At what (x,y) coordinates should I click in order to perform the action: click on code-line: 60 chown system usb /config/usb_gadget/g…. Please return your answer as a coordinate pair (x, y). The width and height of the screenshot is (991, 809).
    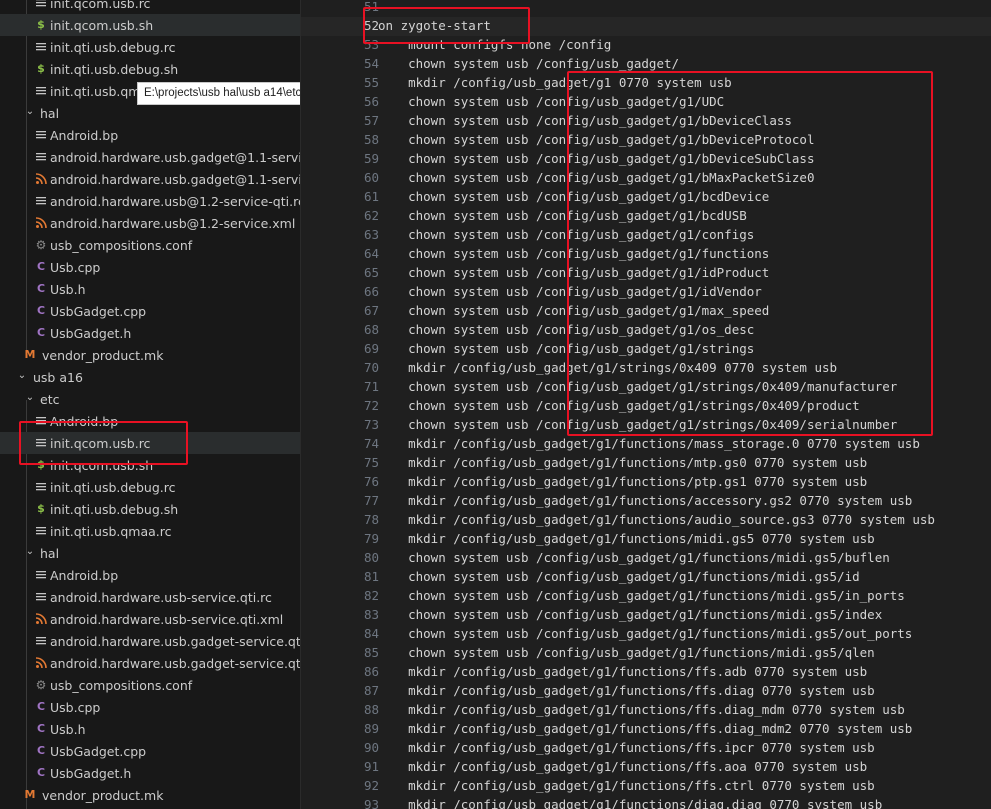
    Looking at the image, I should click on (646, 178).